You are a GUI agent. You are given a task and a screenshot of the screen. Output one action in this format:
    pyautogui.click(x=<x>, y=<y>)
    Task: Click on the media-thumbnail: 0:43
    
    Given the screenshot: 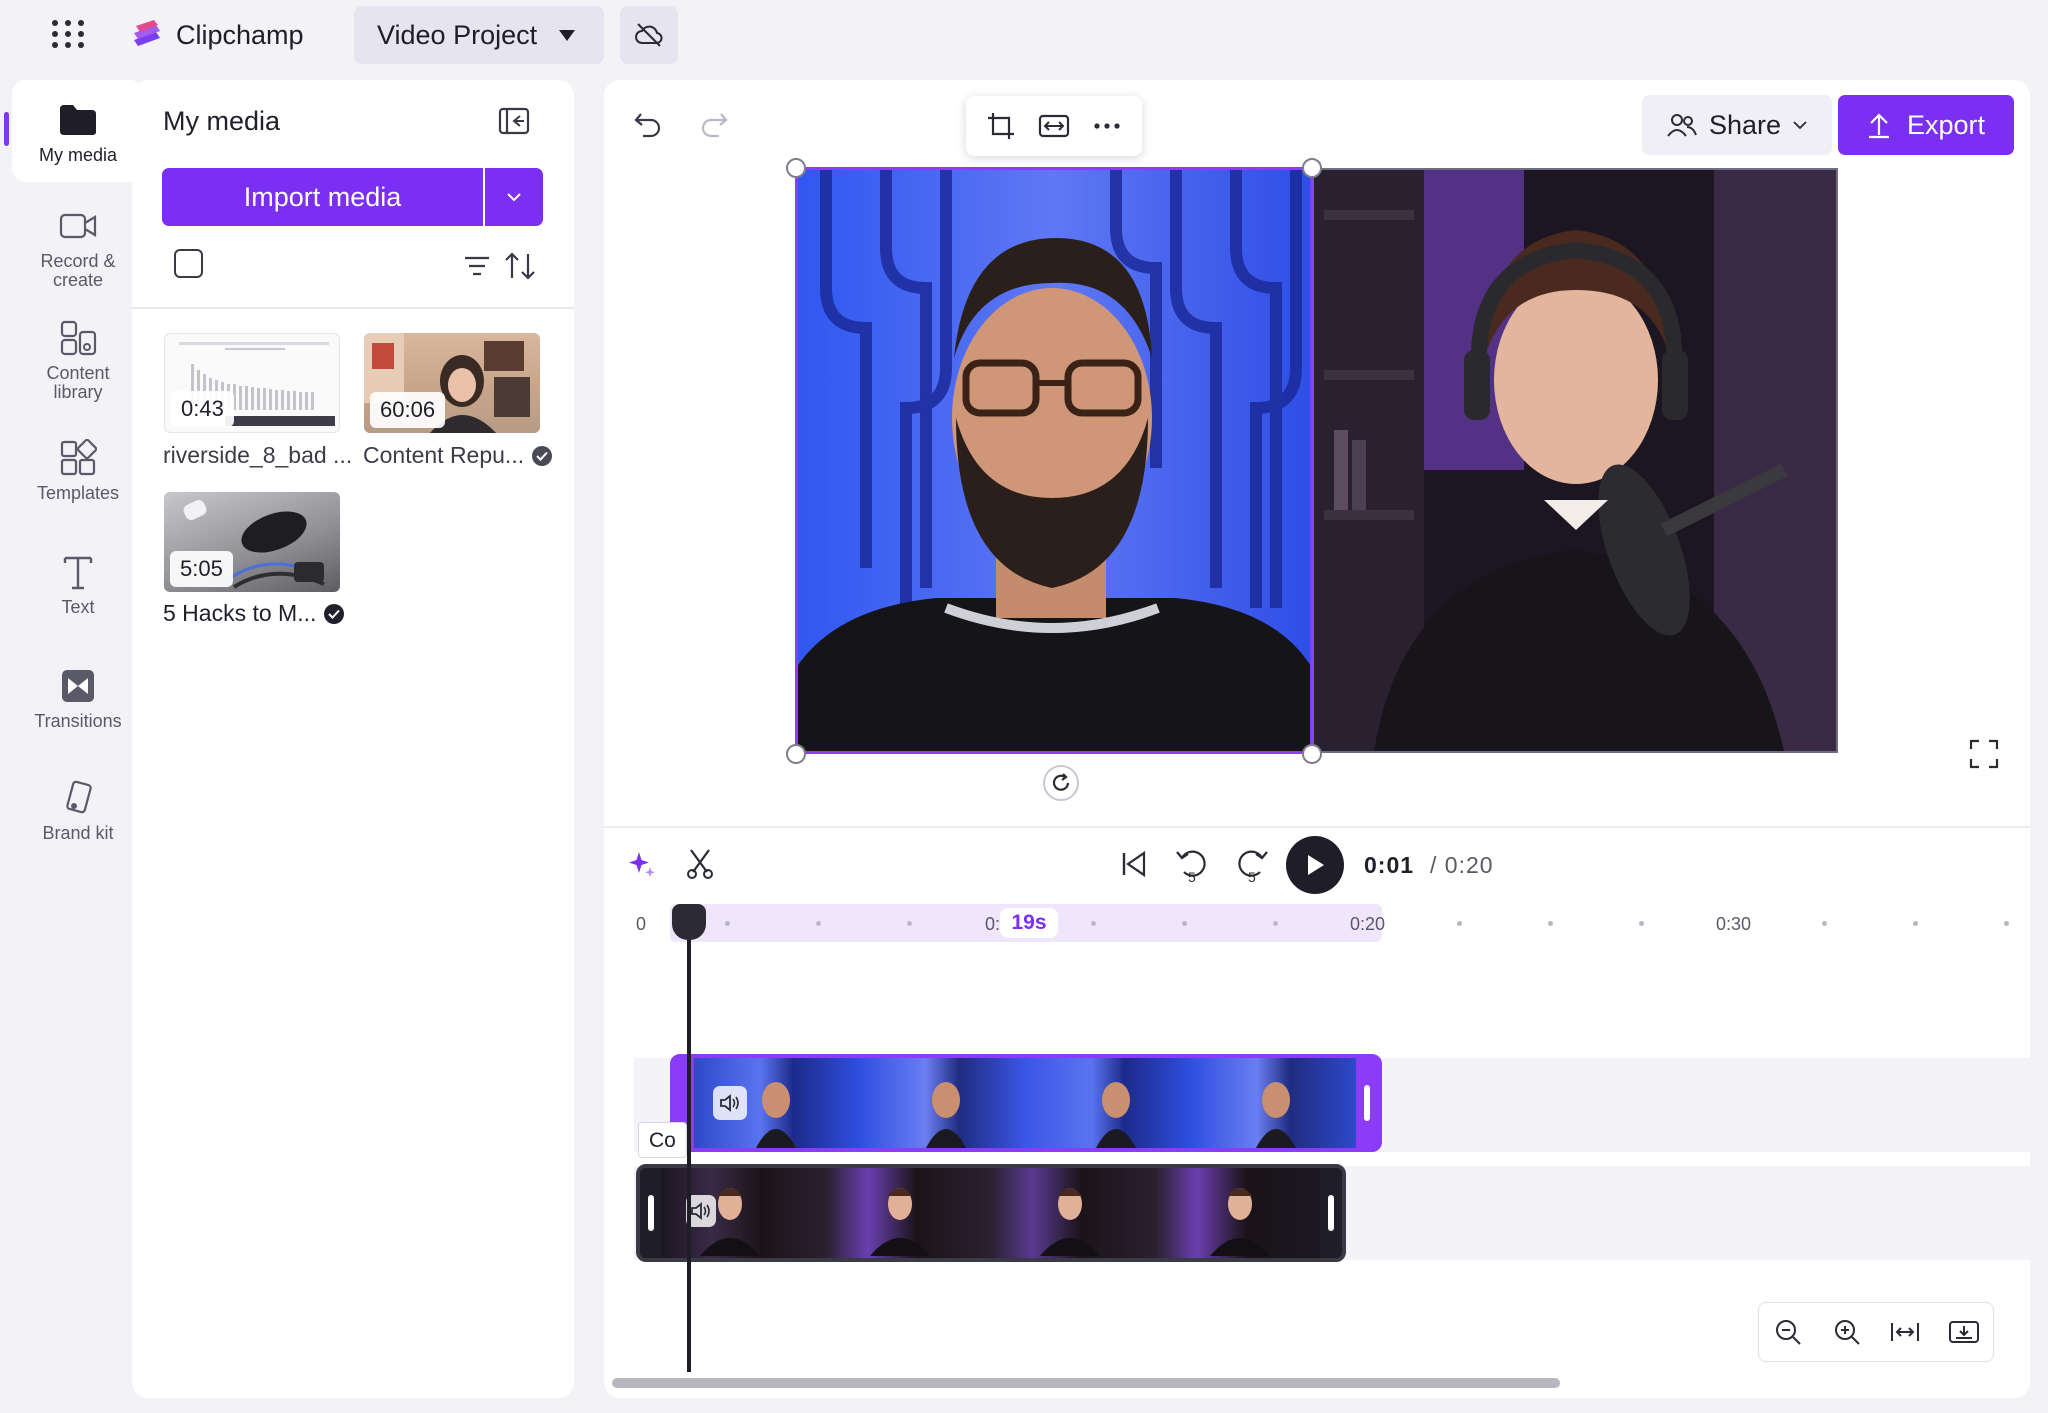 What is the action you would take?
    pyautogui.click(x=252, y=383)
    